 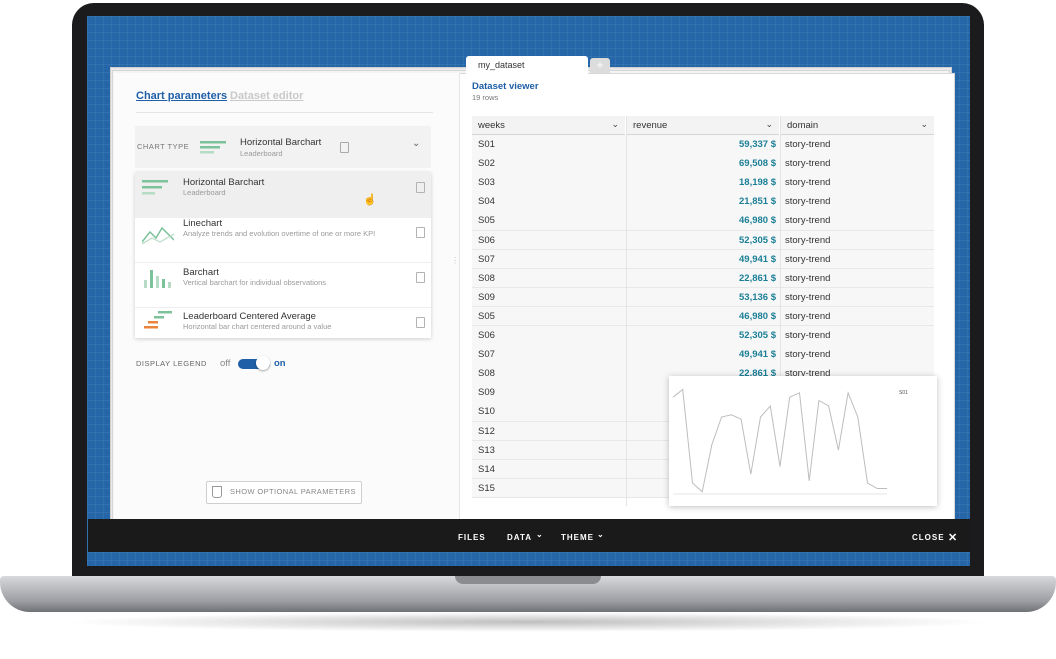 I want to click on cell-weeks: S13, so click(x=486, y=450).